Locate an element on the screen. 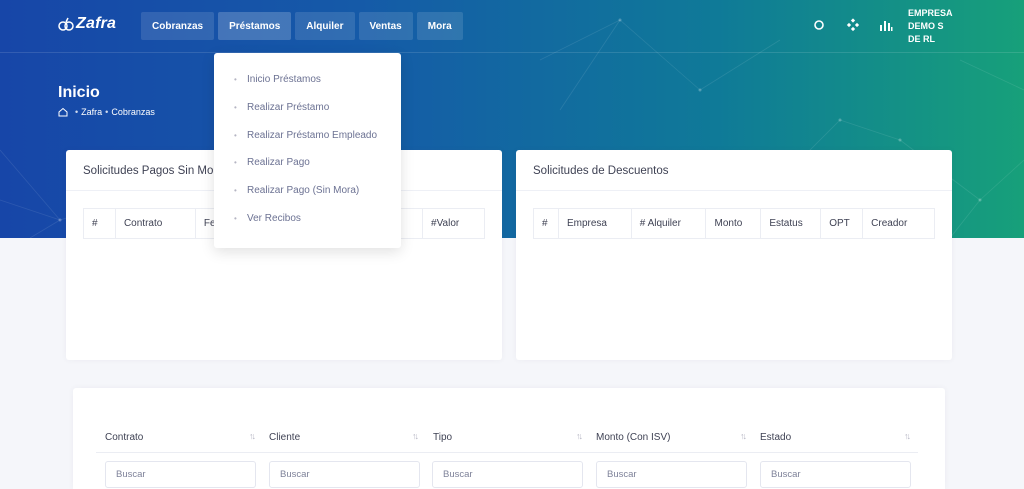  column-header: Creador is located at coordinates (898, 223).